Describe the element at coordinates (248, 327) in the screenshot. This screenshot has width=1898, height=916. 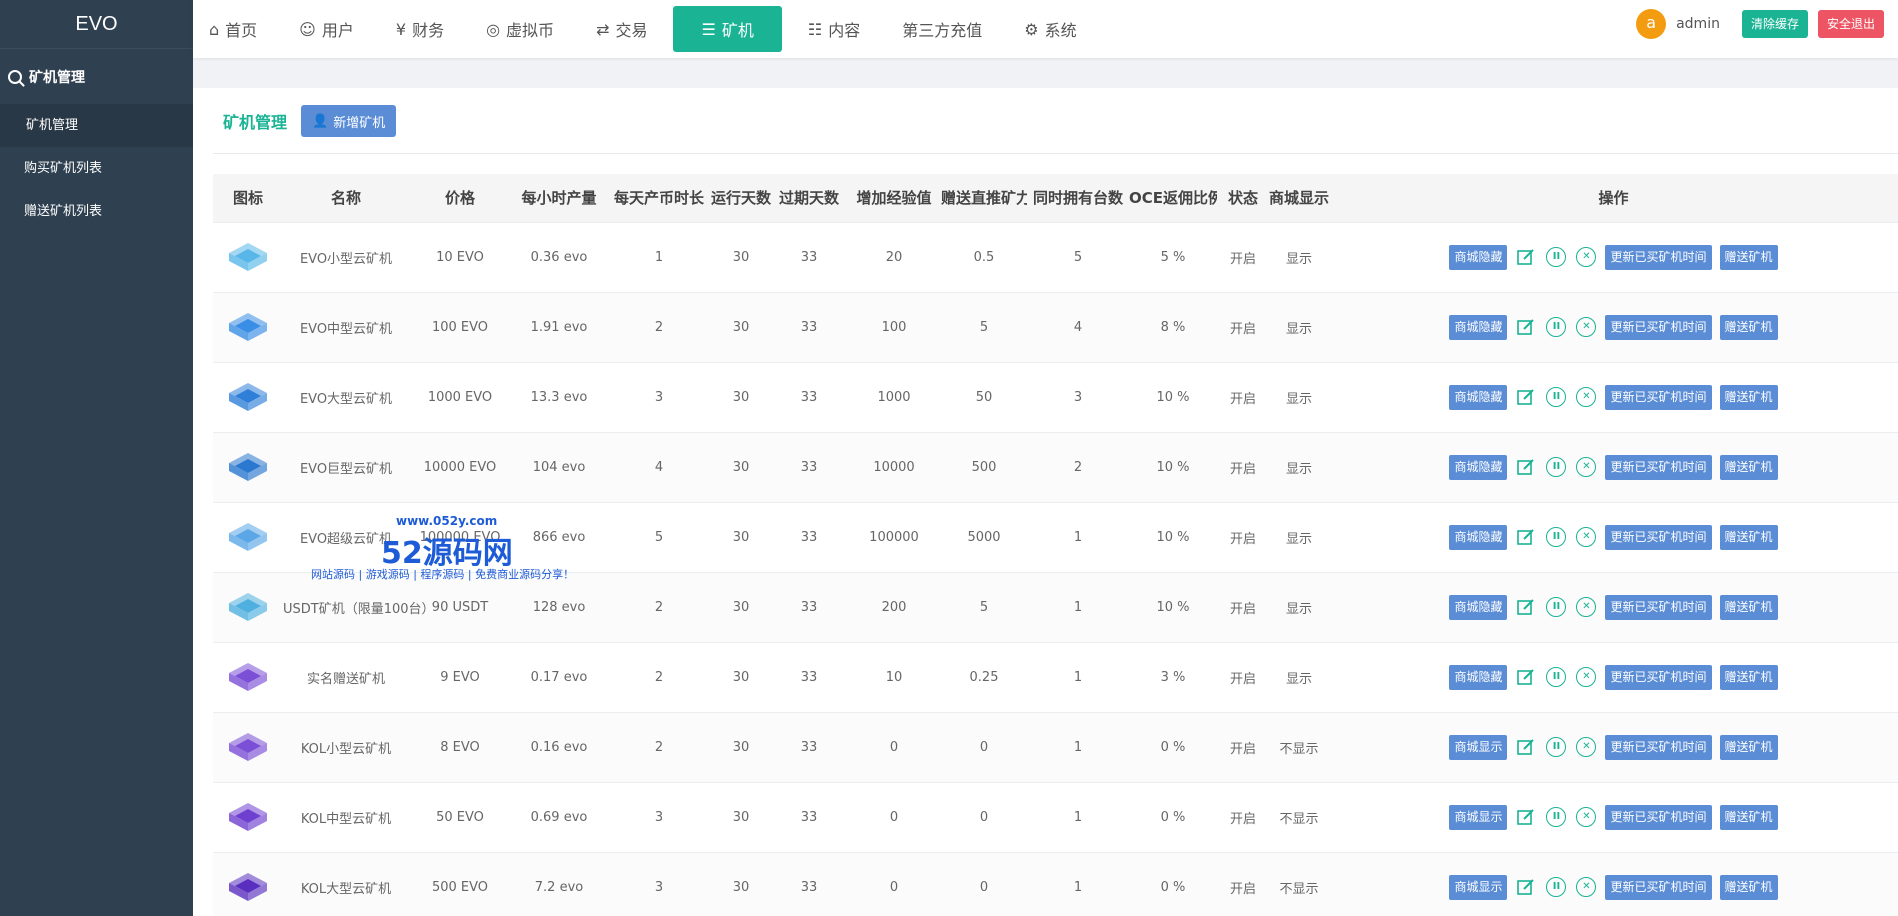
I see `miner-icon` at that location.